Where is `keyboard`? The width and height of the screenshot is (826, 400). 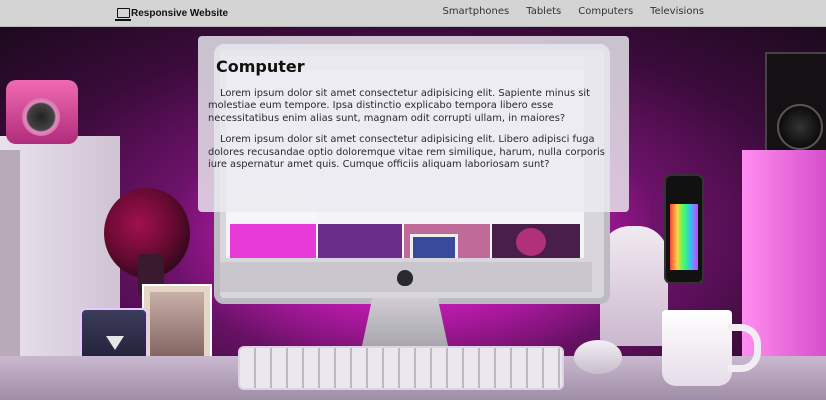
keyboard is located at coordinates (401, 368).